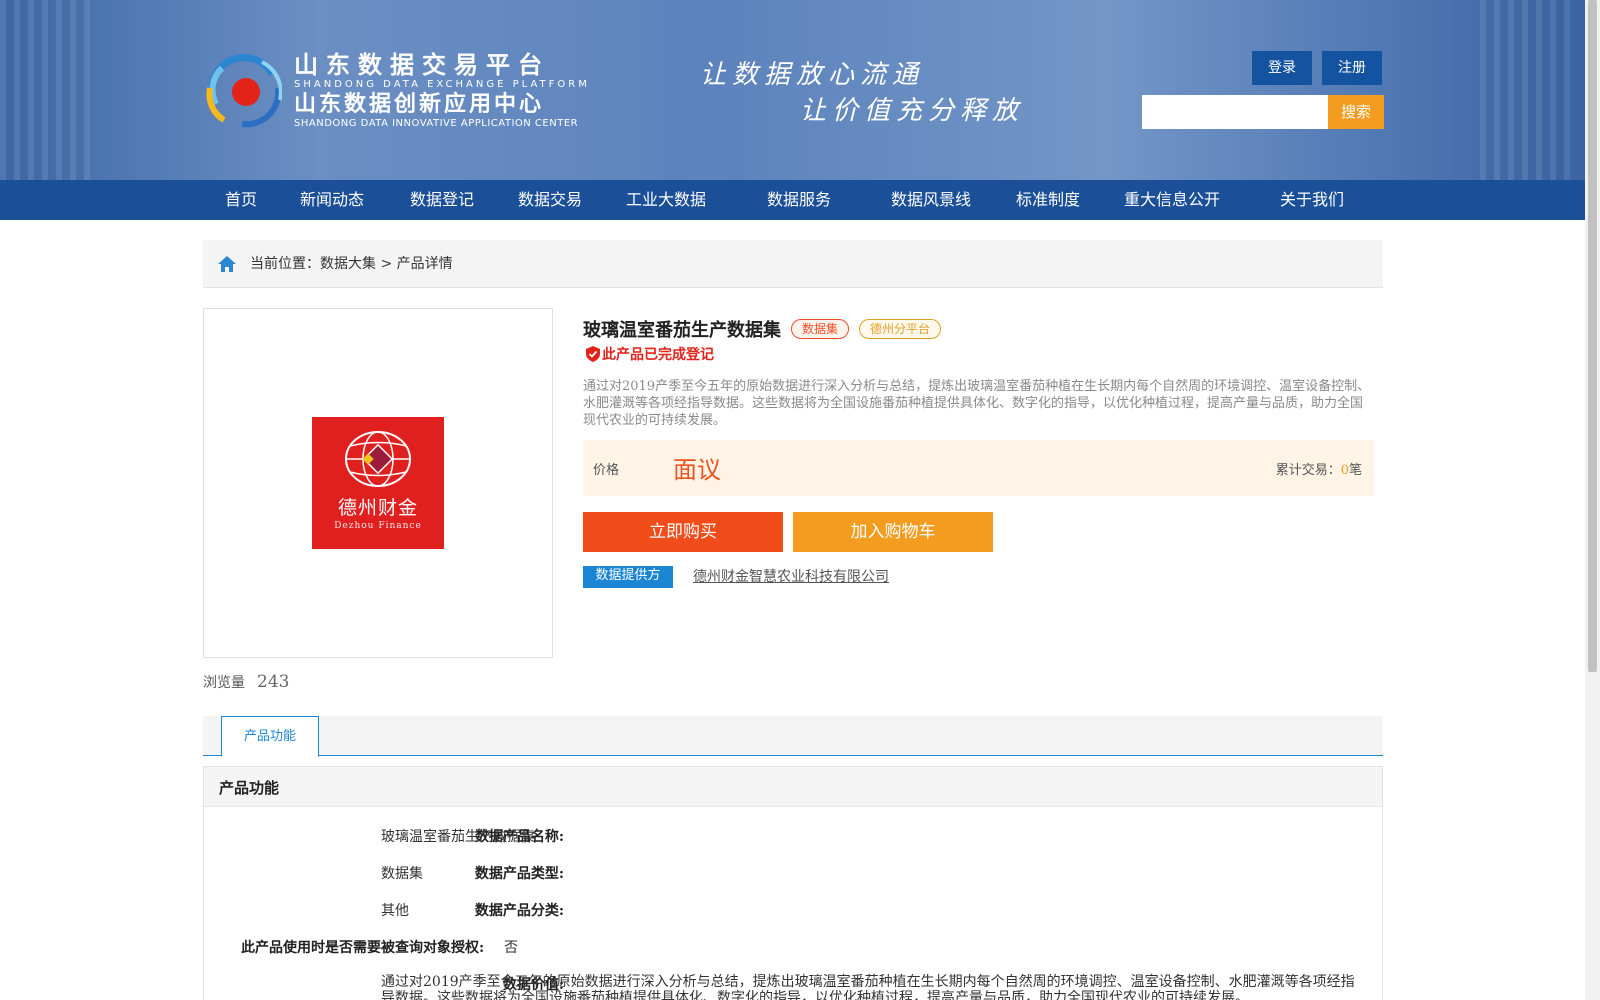 The width and height of the screenshot is (1600, 1000). I want to click on nav-item-news: 新闻动态, so click(332, 200).